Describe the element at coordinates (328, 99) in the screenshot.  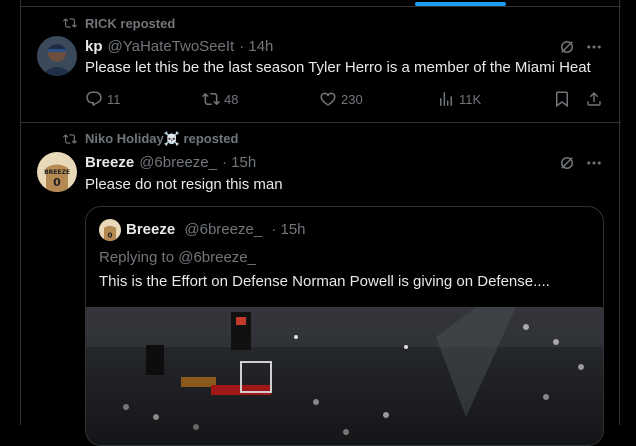
I see `like-icon` at that location.